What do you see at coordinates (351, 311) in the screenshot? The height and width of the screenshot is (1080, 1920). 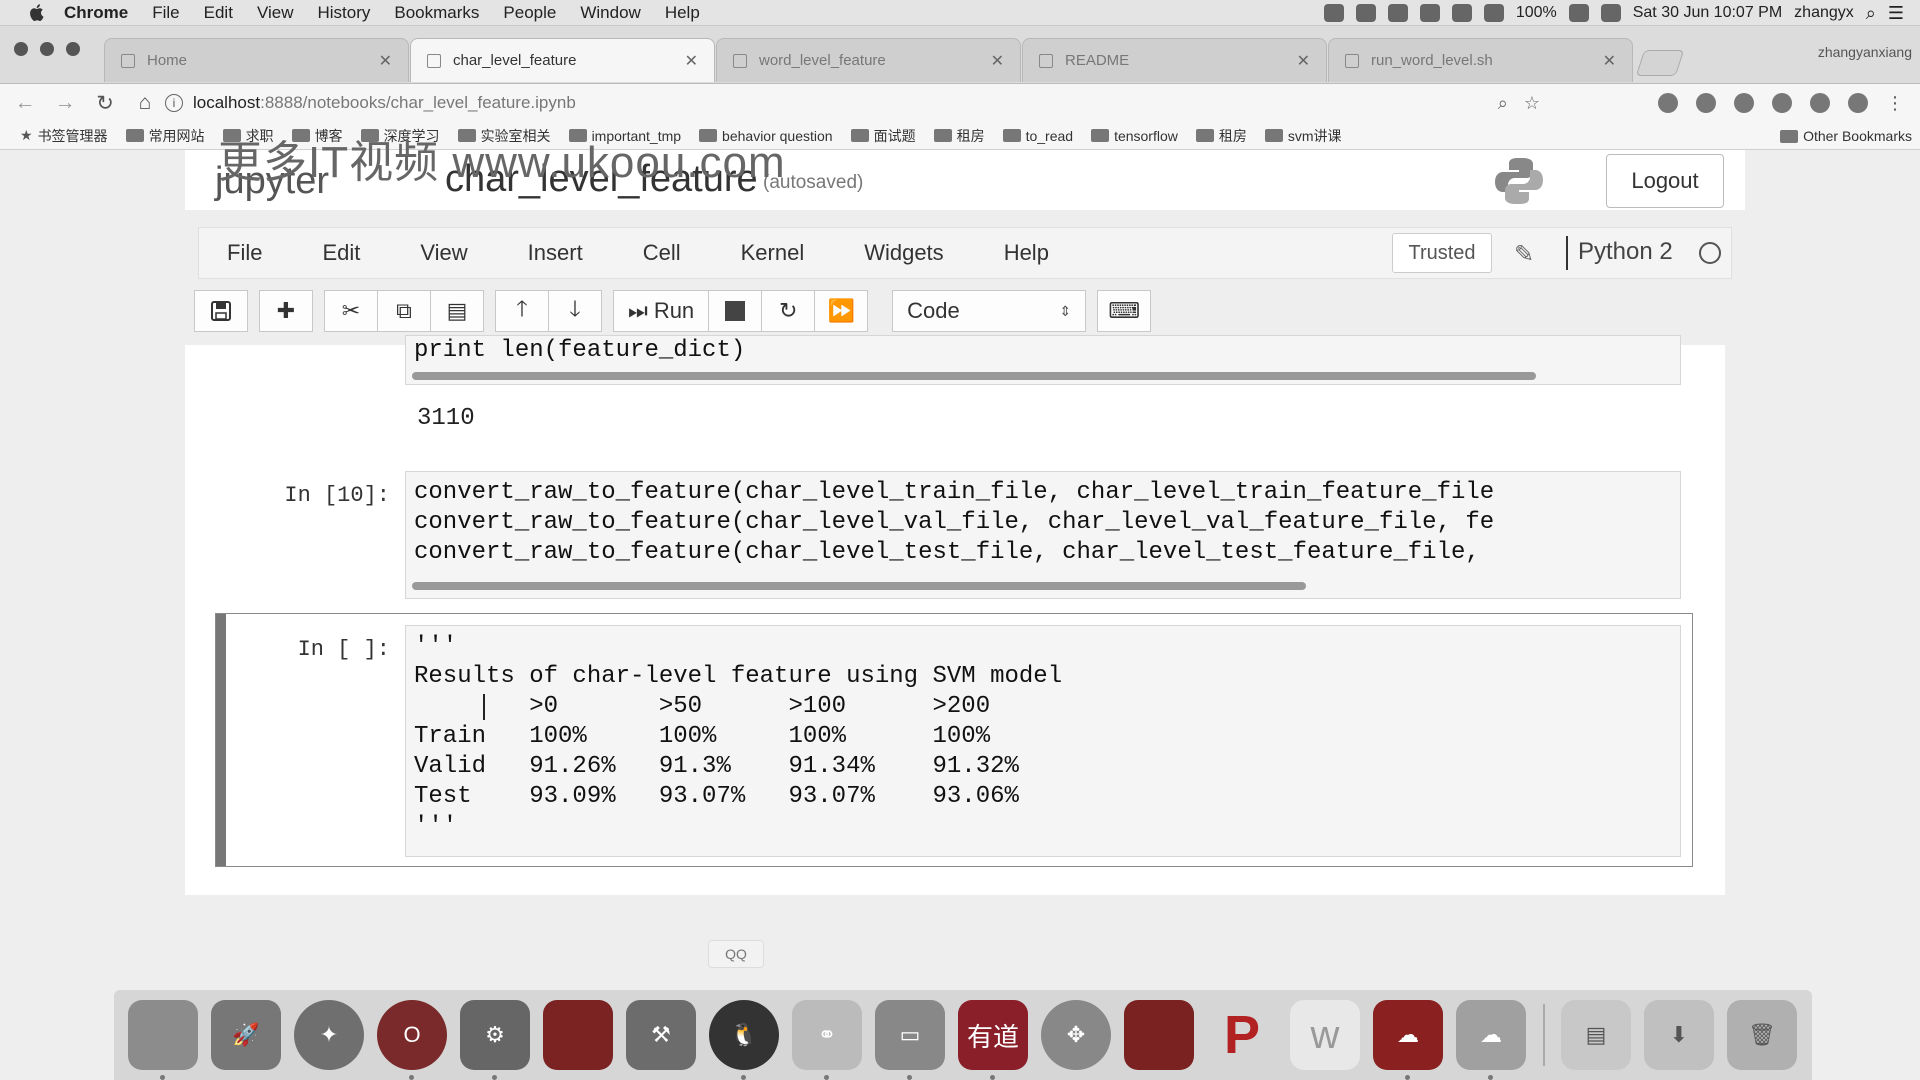 I see `cut-icon: ✂` at bounding box center [351, 311].